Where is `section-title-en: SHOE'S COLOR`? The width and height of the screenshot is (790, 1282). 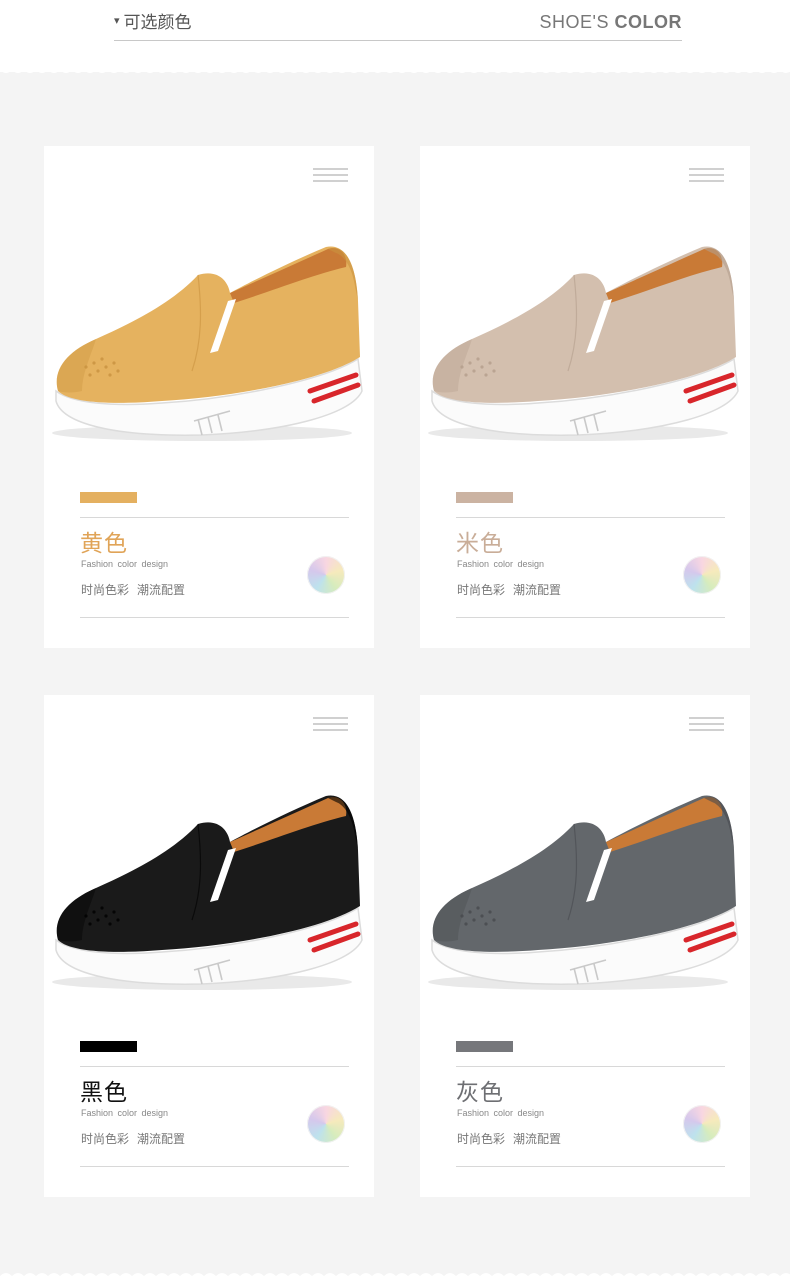 section-title-en: SHOE'S COLOR is located at coordinates (611, 22).